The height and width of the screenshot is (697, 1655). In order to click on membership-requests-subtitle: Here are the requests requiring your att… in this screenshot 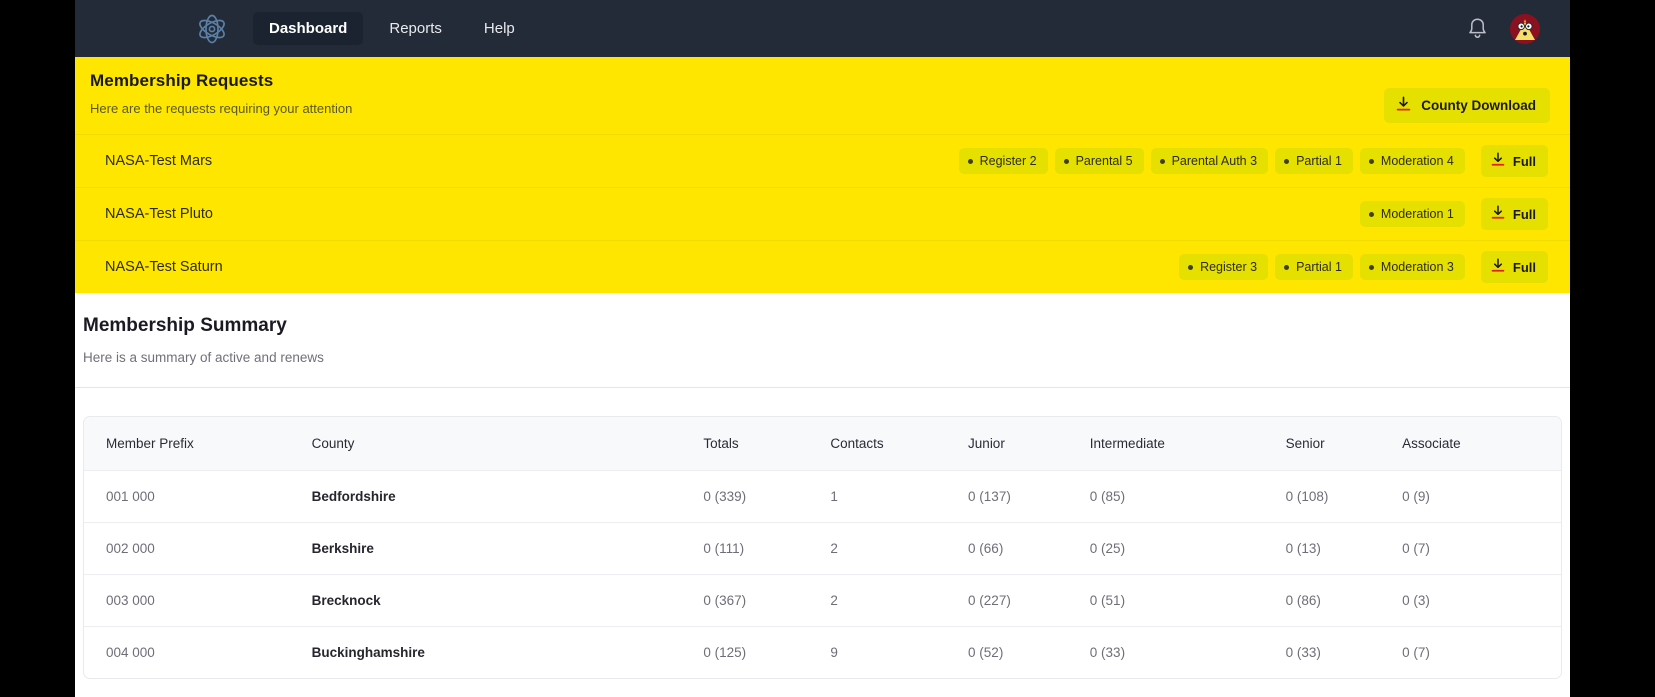, I will do `click(221, 108)`.